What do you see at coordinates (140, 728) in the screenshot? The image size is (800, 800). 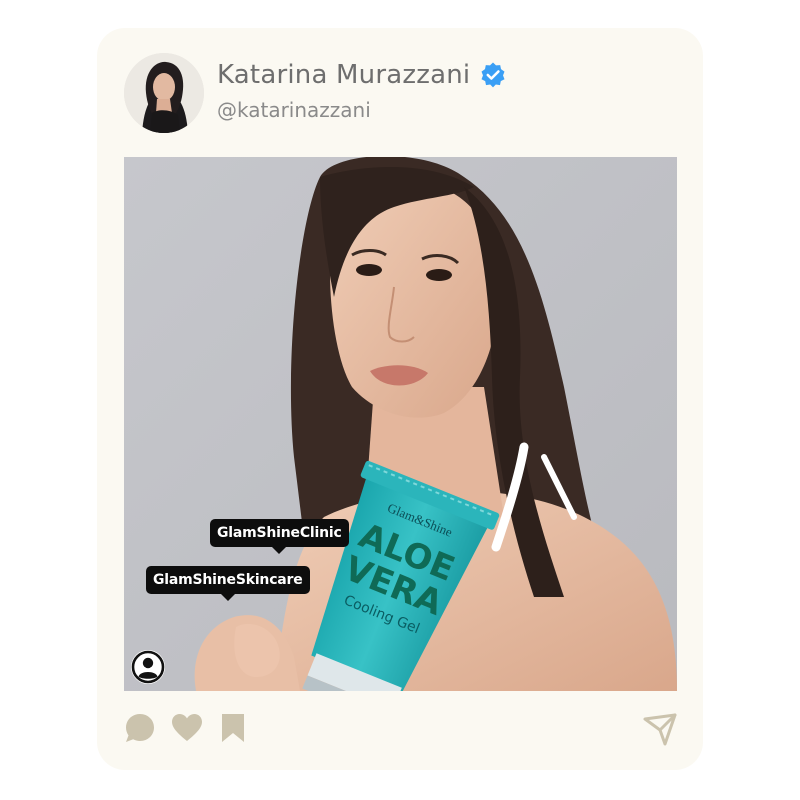 I see `comment-icon` at bounding box center [140, 728].